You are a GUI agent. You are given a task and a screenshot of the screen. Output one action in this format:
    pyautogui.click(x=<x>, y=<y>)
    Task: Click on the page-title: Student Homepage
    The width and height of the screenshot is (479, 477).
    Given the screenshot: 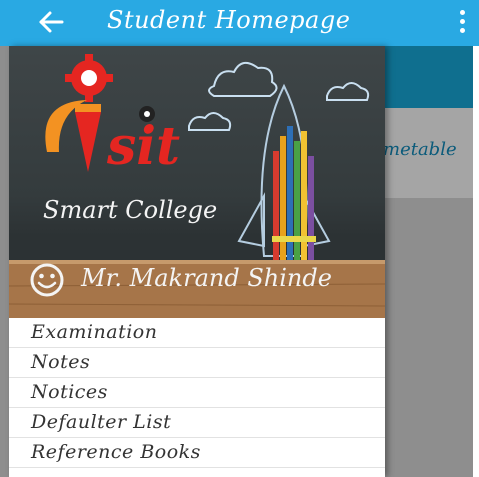 What is the action you would take?
    pyautogui.click(x=229, y=20)
    